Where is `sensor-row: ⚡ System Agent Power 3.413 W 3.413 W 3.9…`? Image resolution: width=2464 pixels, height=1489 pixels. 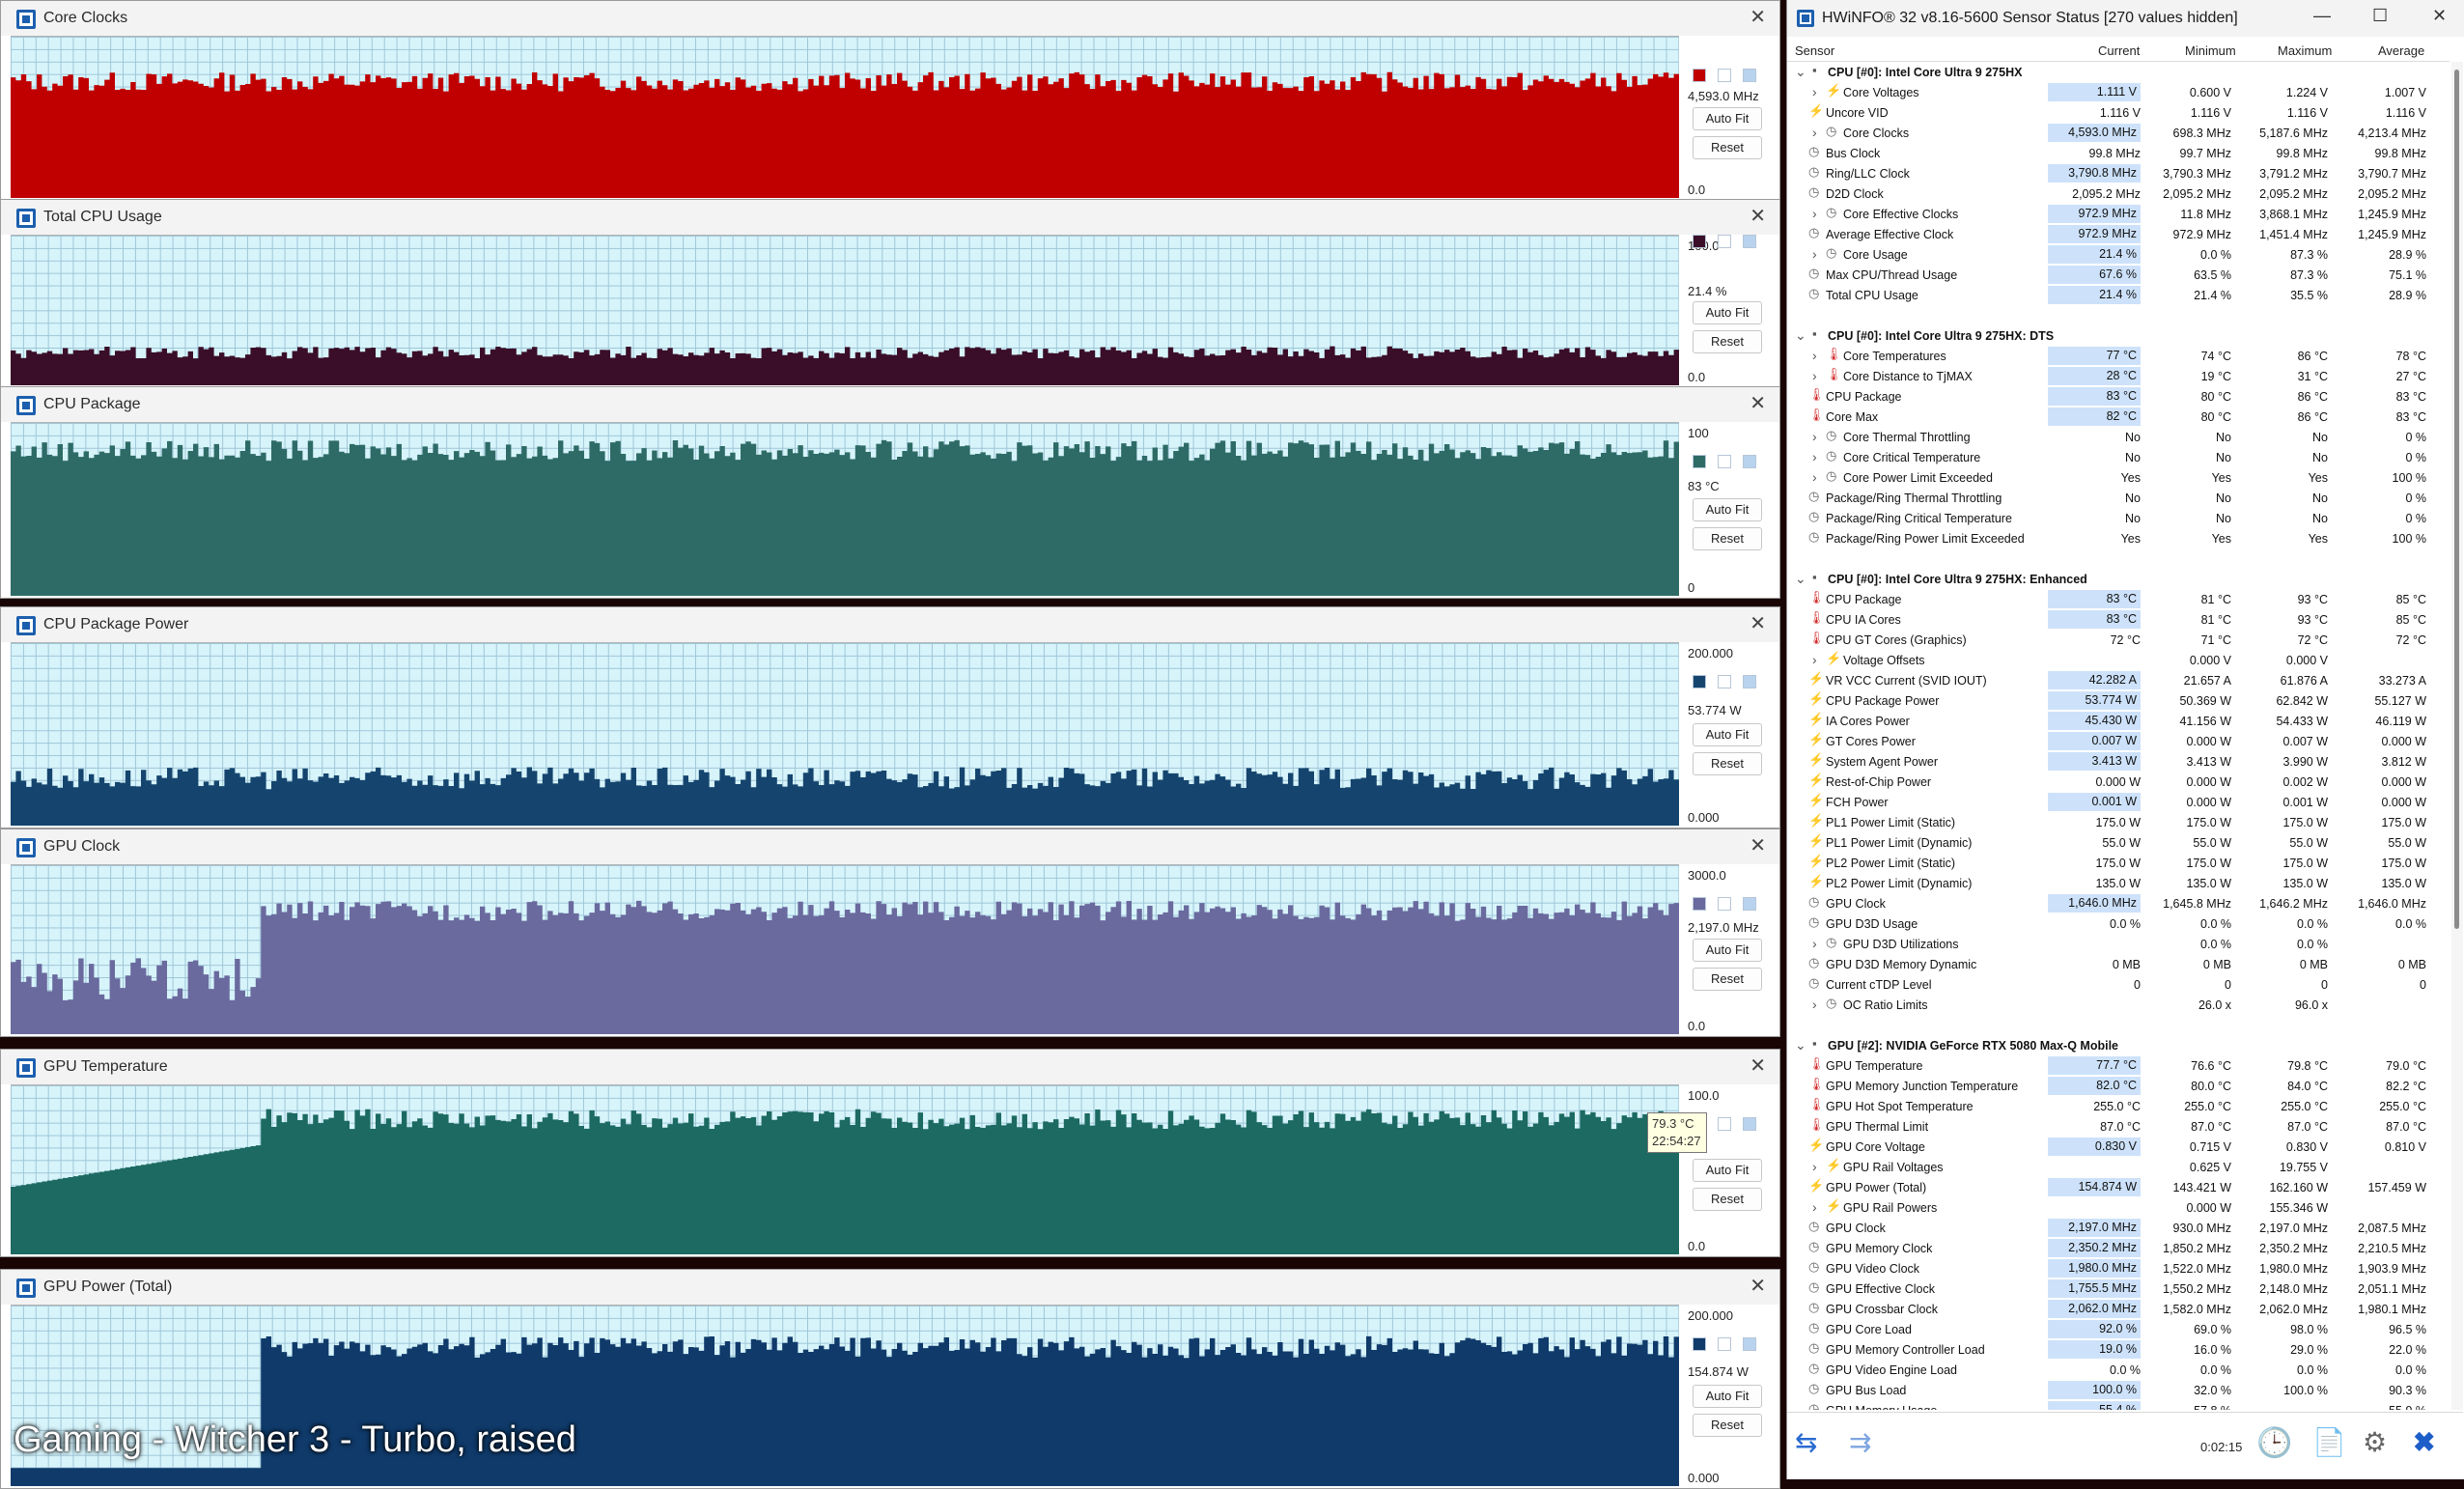 sensor-row: ⚡ System Agent Power 3.413 W 3.413 W 3.9… is located at coordinates (2119, 761).